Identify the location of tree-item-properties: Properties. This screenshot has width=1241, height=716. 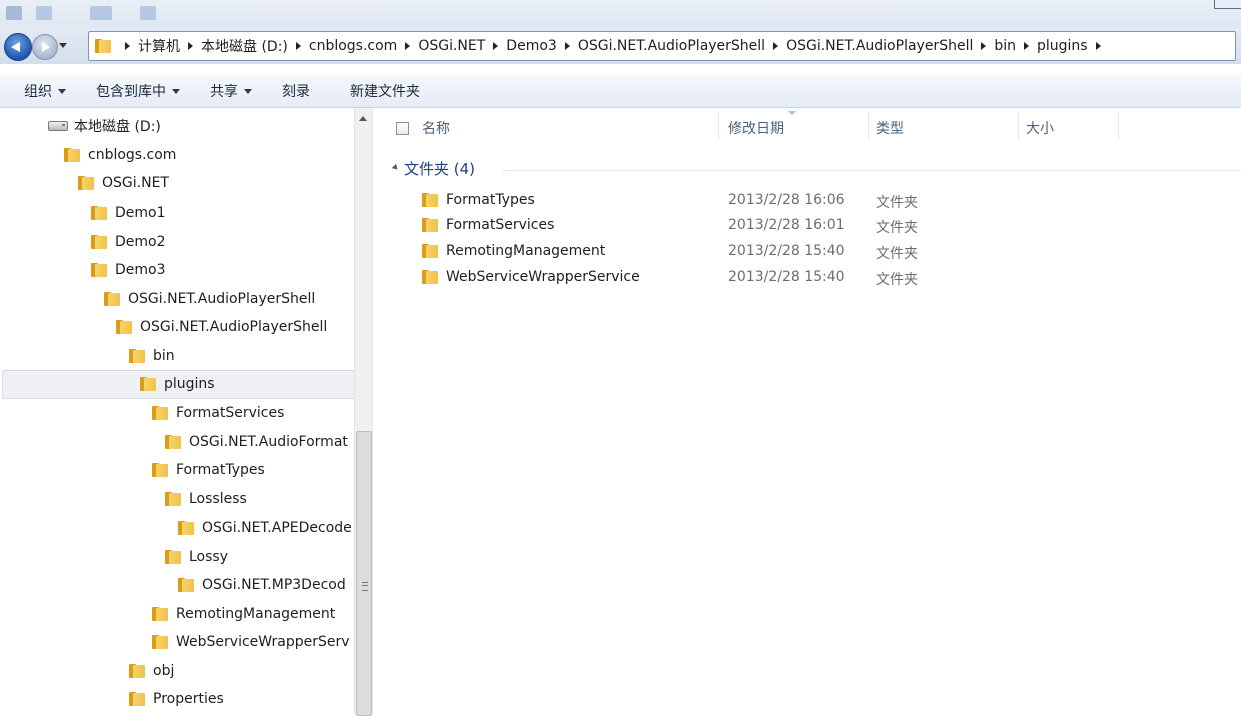
(176, 699).